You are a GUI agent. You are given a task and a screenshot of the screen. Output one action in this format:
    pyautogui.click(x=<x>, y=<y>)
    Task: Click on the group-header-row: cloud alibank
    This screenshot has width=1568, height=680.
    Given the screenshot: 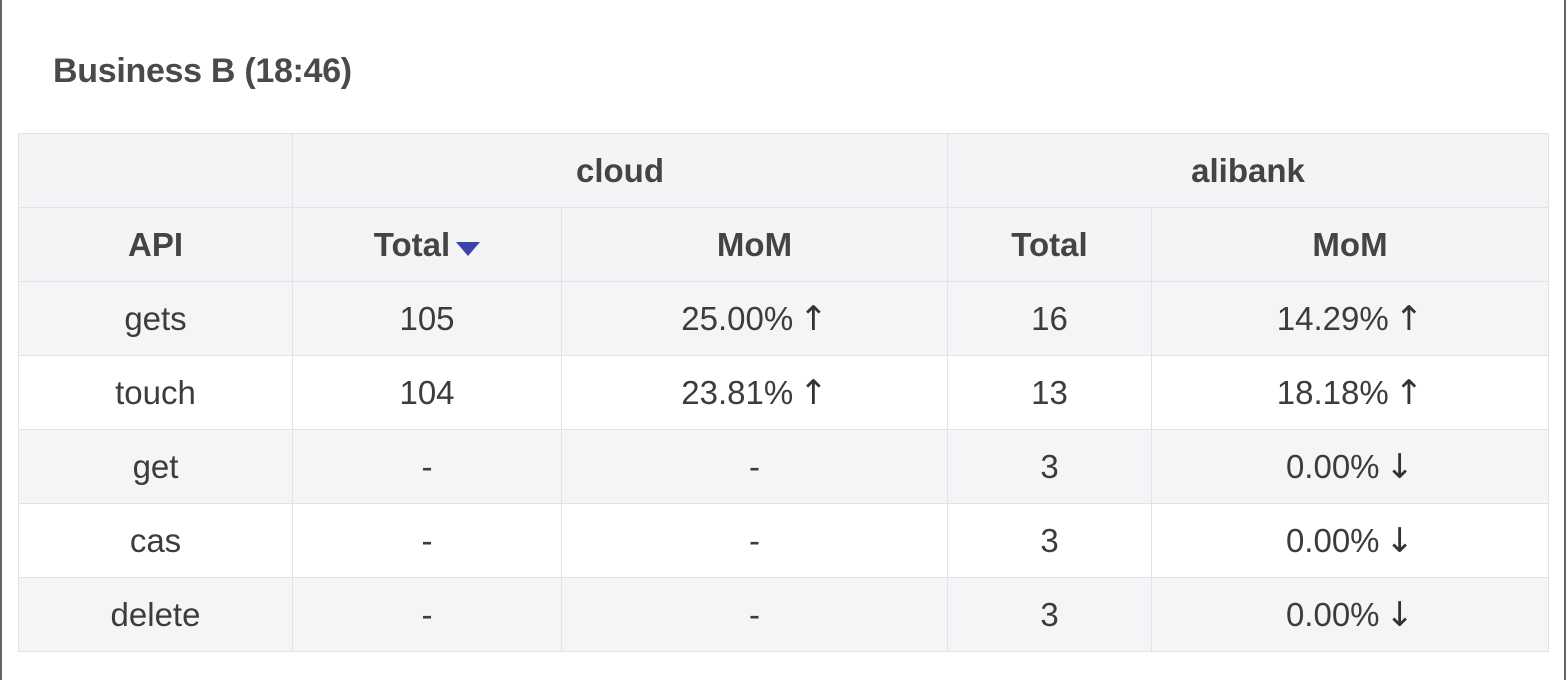 What is the action you would take?
    pyautogui.click(x=783, y=170)
    